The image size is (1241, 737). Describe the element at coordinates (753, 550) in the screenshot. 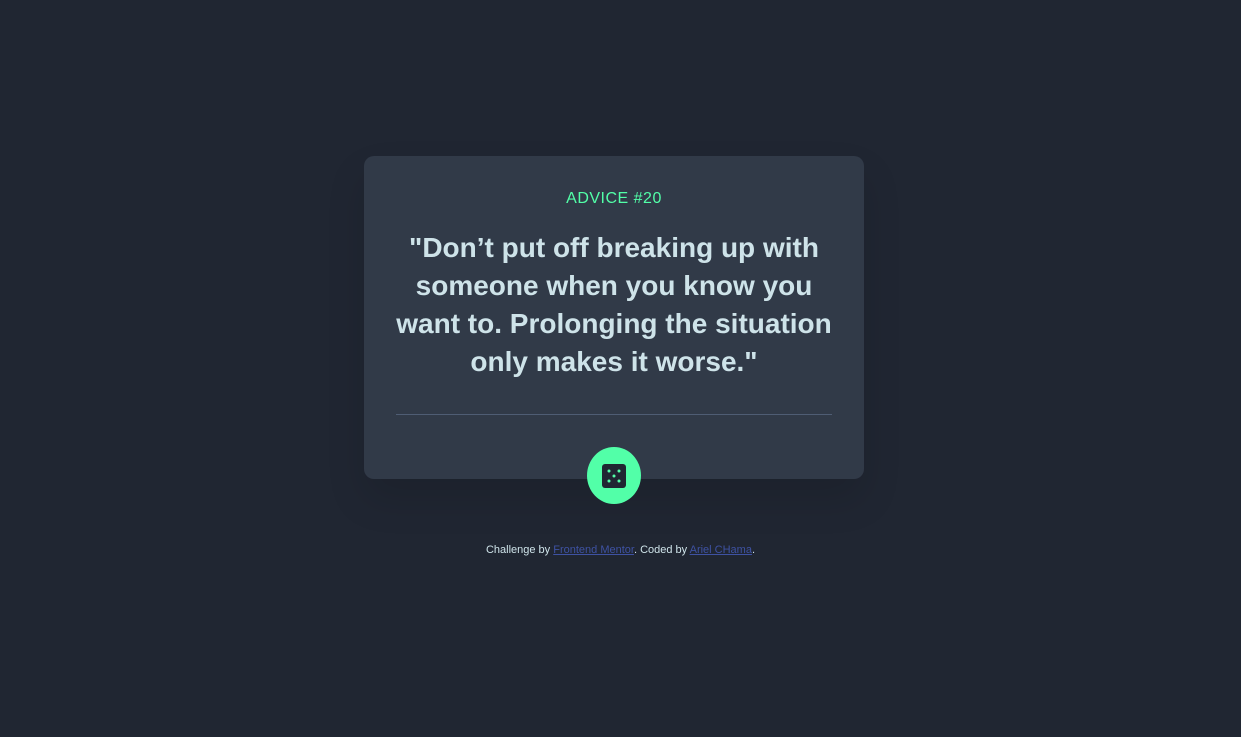

I see `attribution-suffix: .` at that location.